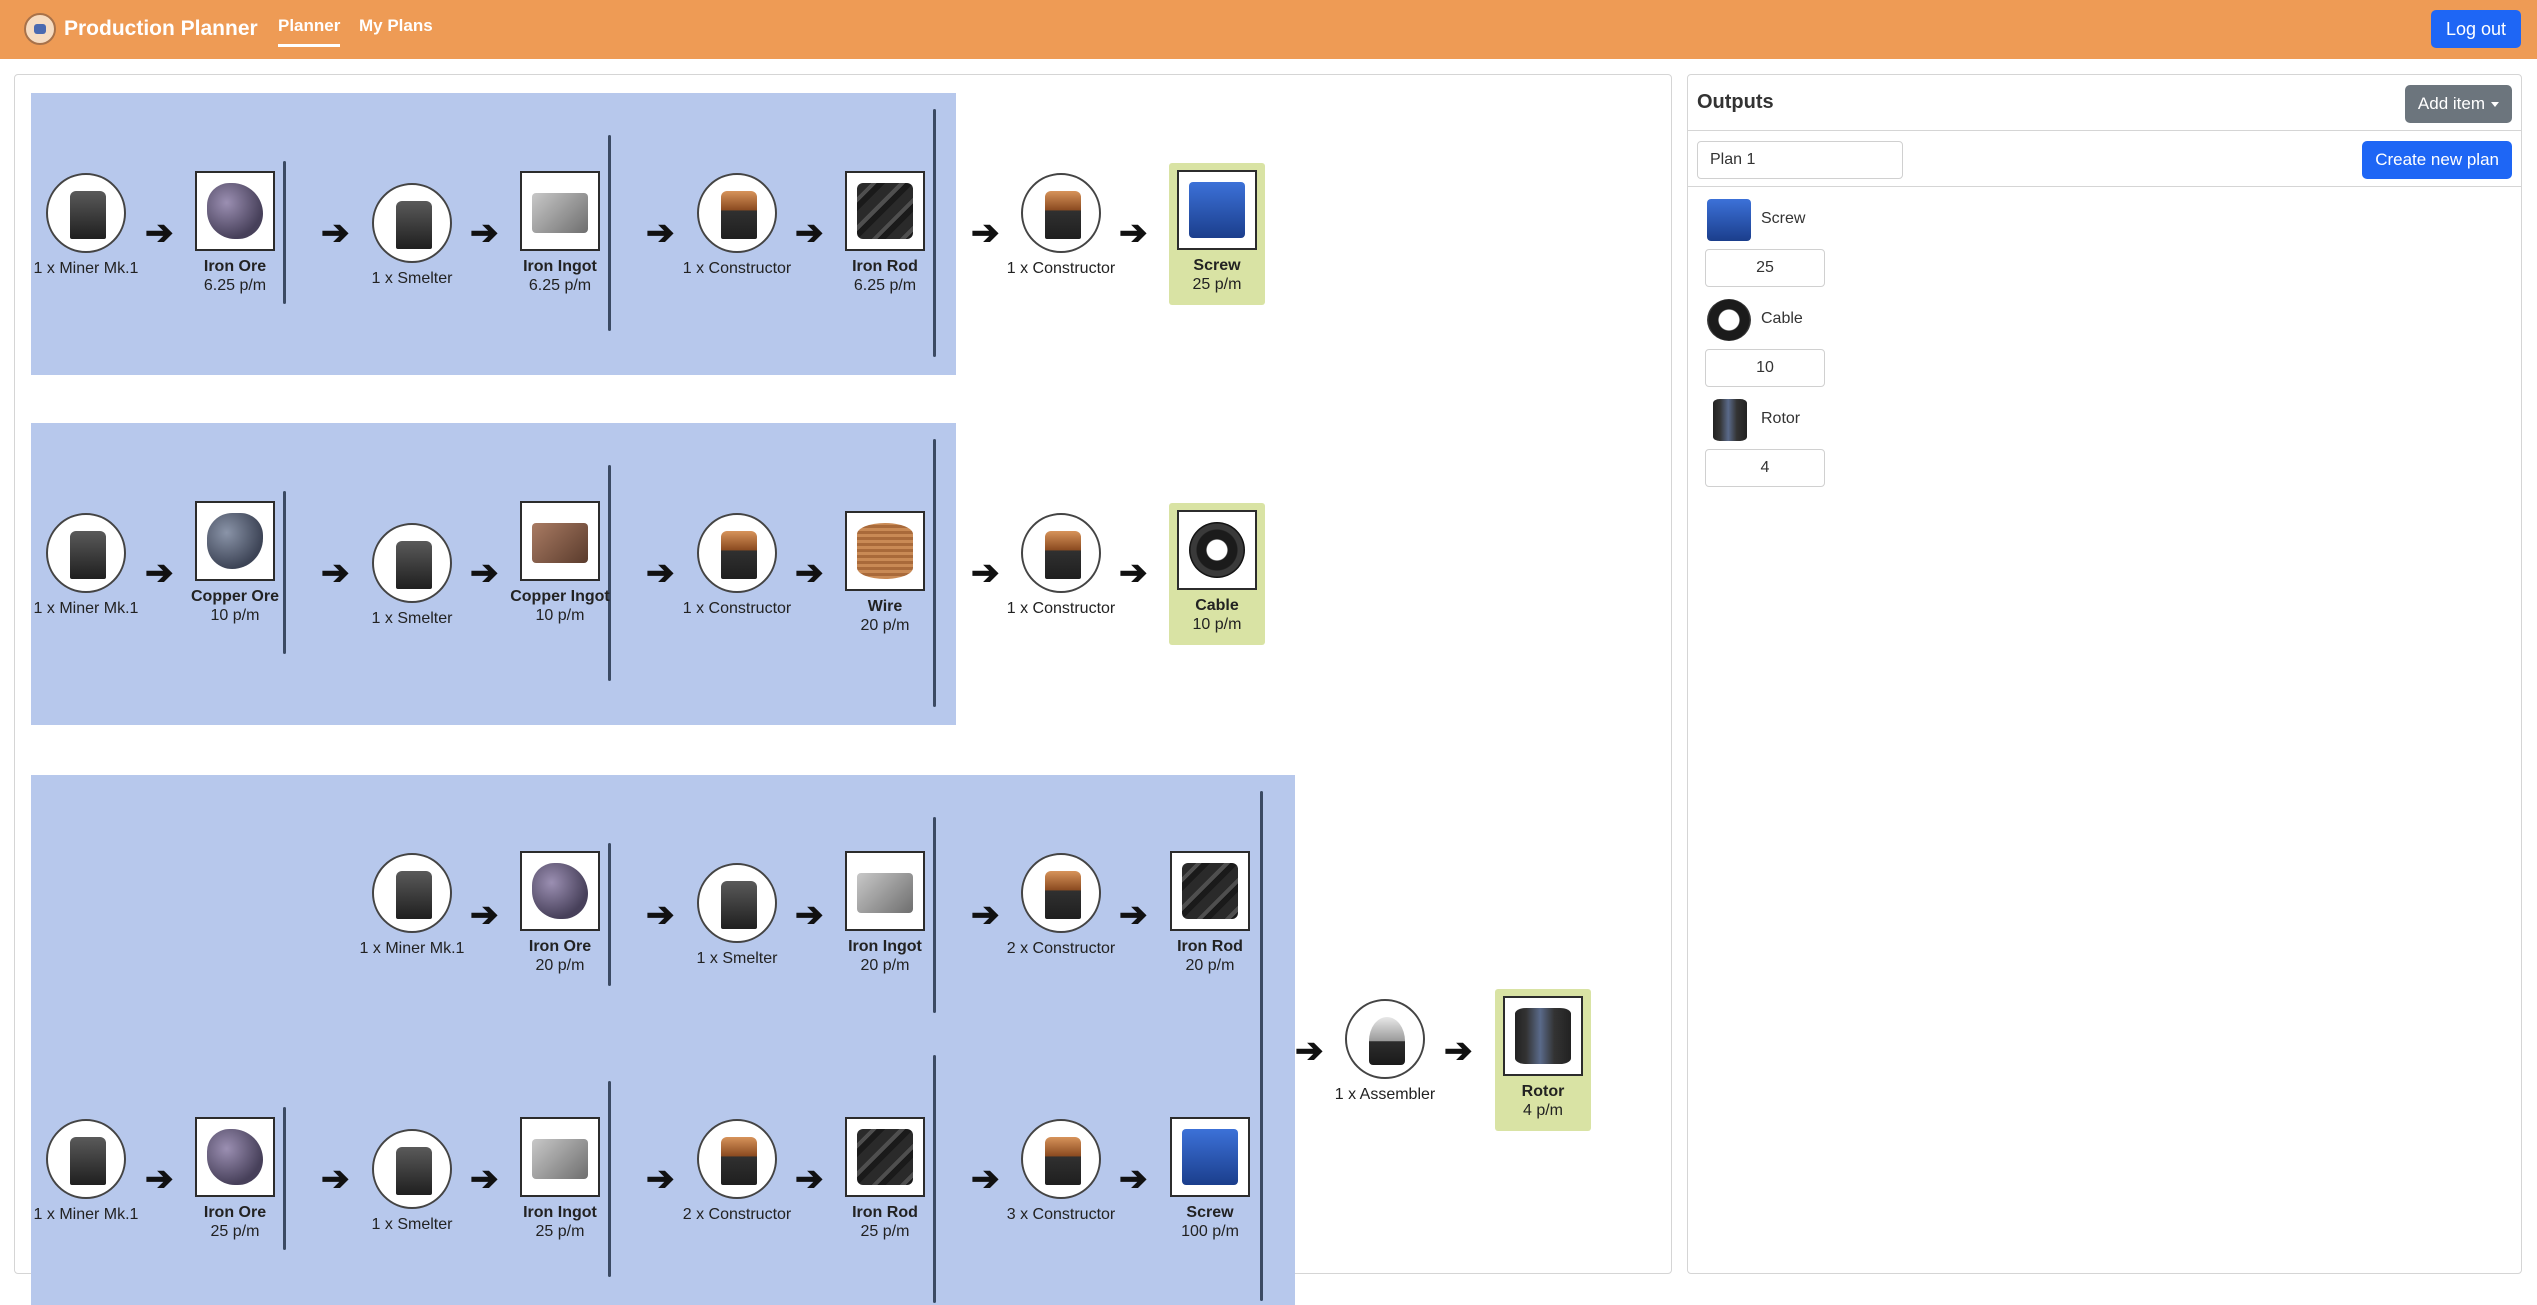 The image size is (2537, 1305). Describe the element at coordinates (885, 1179) in the screenshot. I see `chain-node-item: Iron Rod 25 p/m` at that location.